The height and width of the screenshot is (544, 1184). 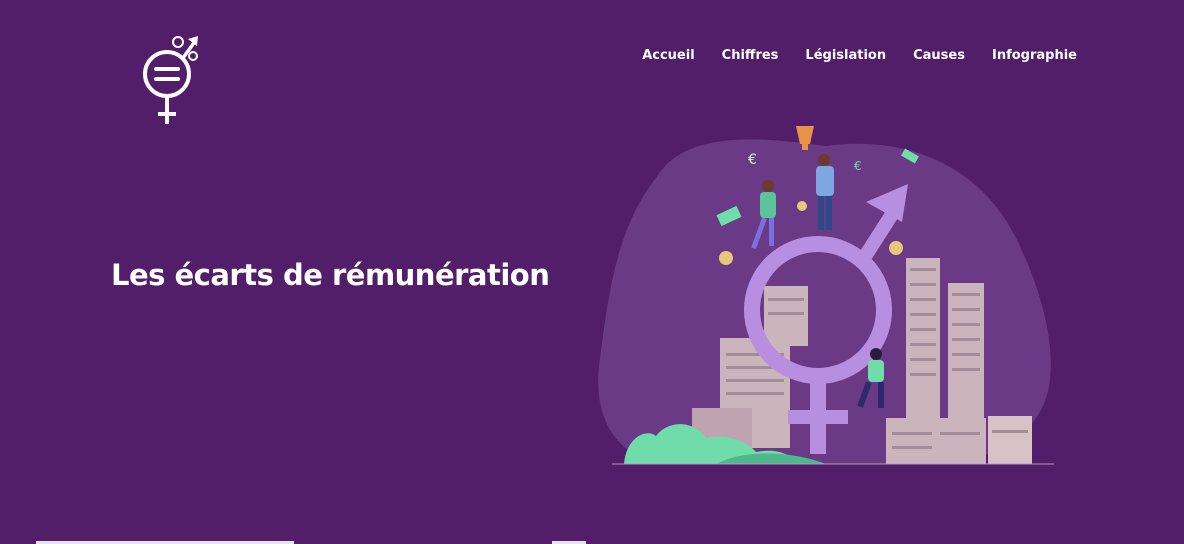 What do you see at coordinates (939, 55) in the screenshot?
I see `nav-link-causes: Causes` at bounding box center [939, 55].